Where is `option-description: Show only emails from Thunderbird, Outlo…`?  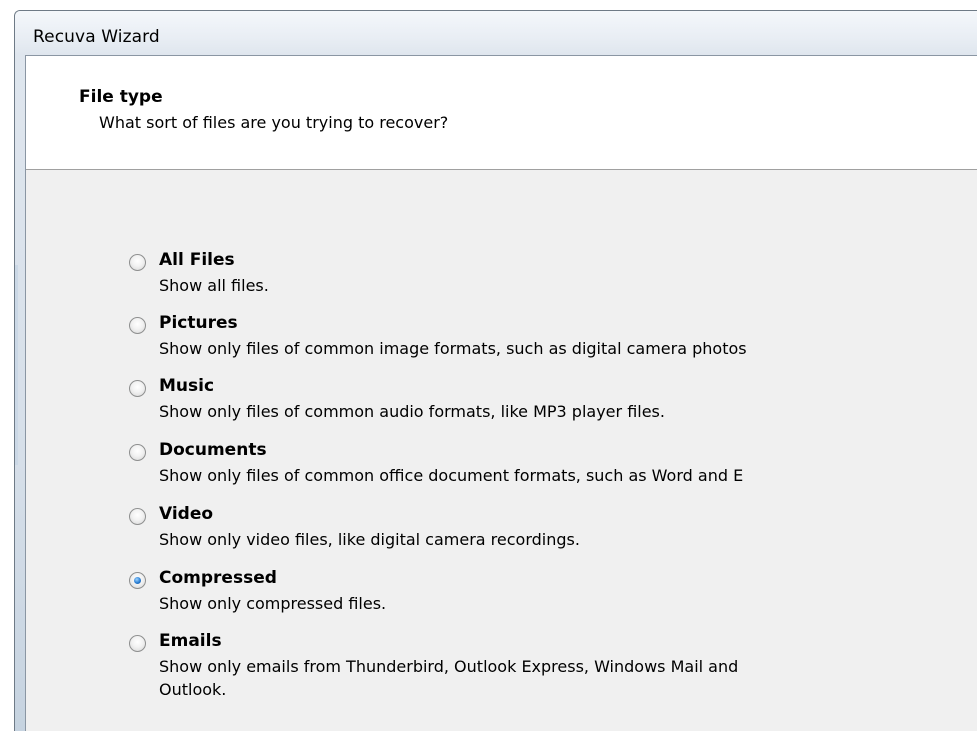 option-description: Show only emails from Thunderbird, Outlo… is located at coordinates (448, 678).